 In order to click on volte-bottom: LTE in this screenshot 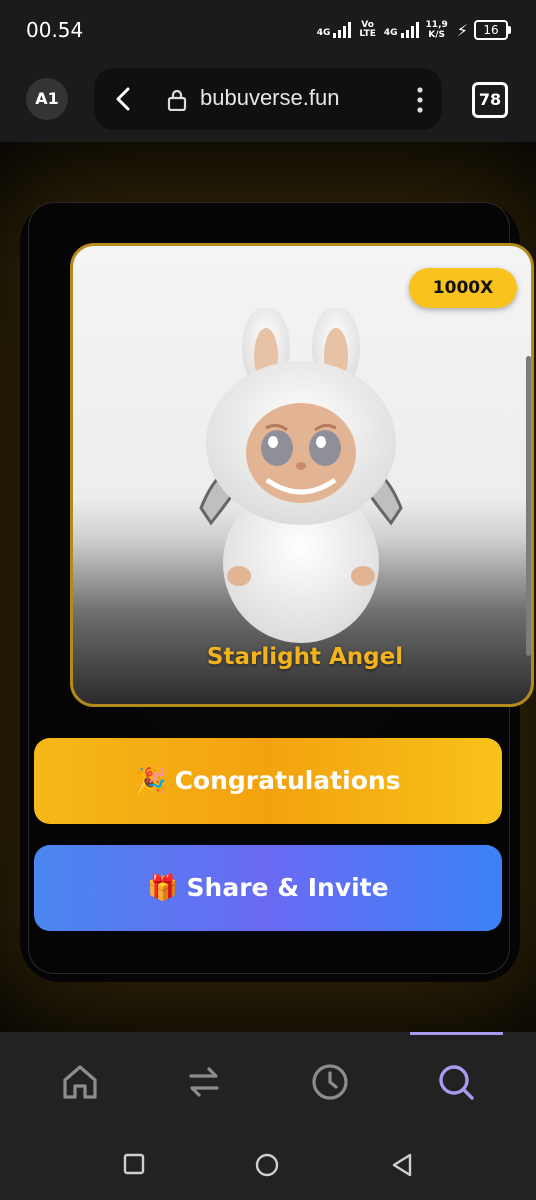, I will do `click(367, 34)`.